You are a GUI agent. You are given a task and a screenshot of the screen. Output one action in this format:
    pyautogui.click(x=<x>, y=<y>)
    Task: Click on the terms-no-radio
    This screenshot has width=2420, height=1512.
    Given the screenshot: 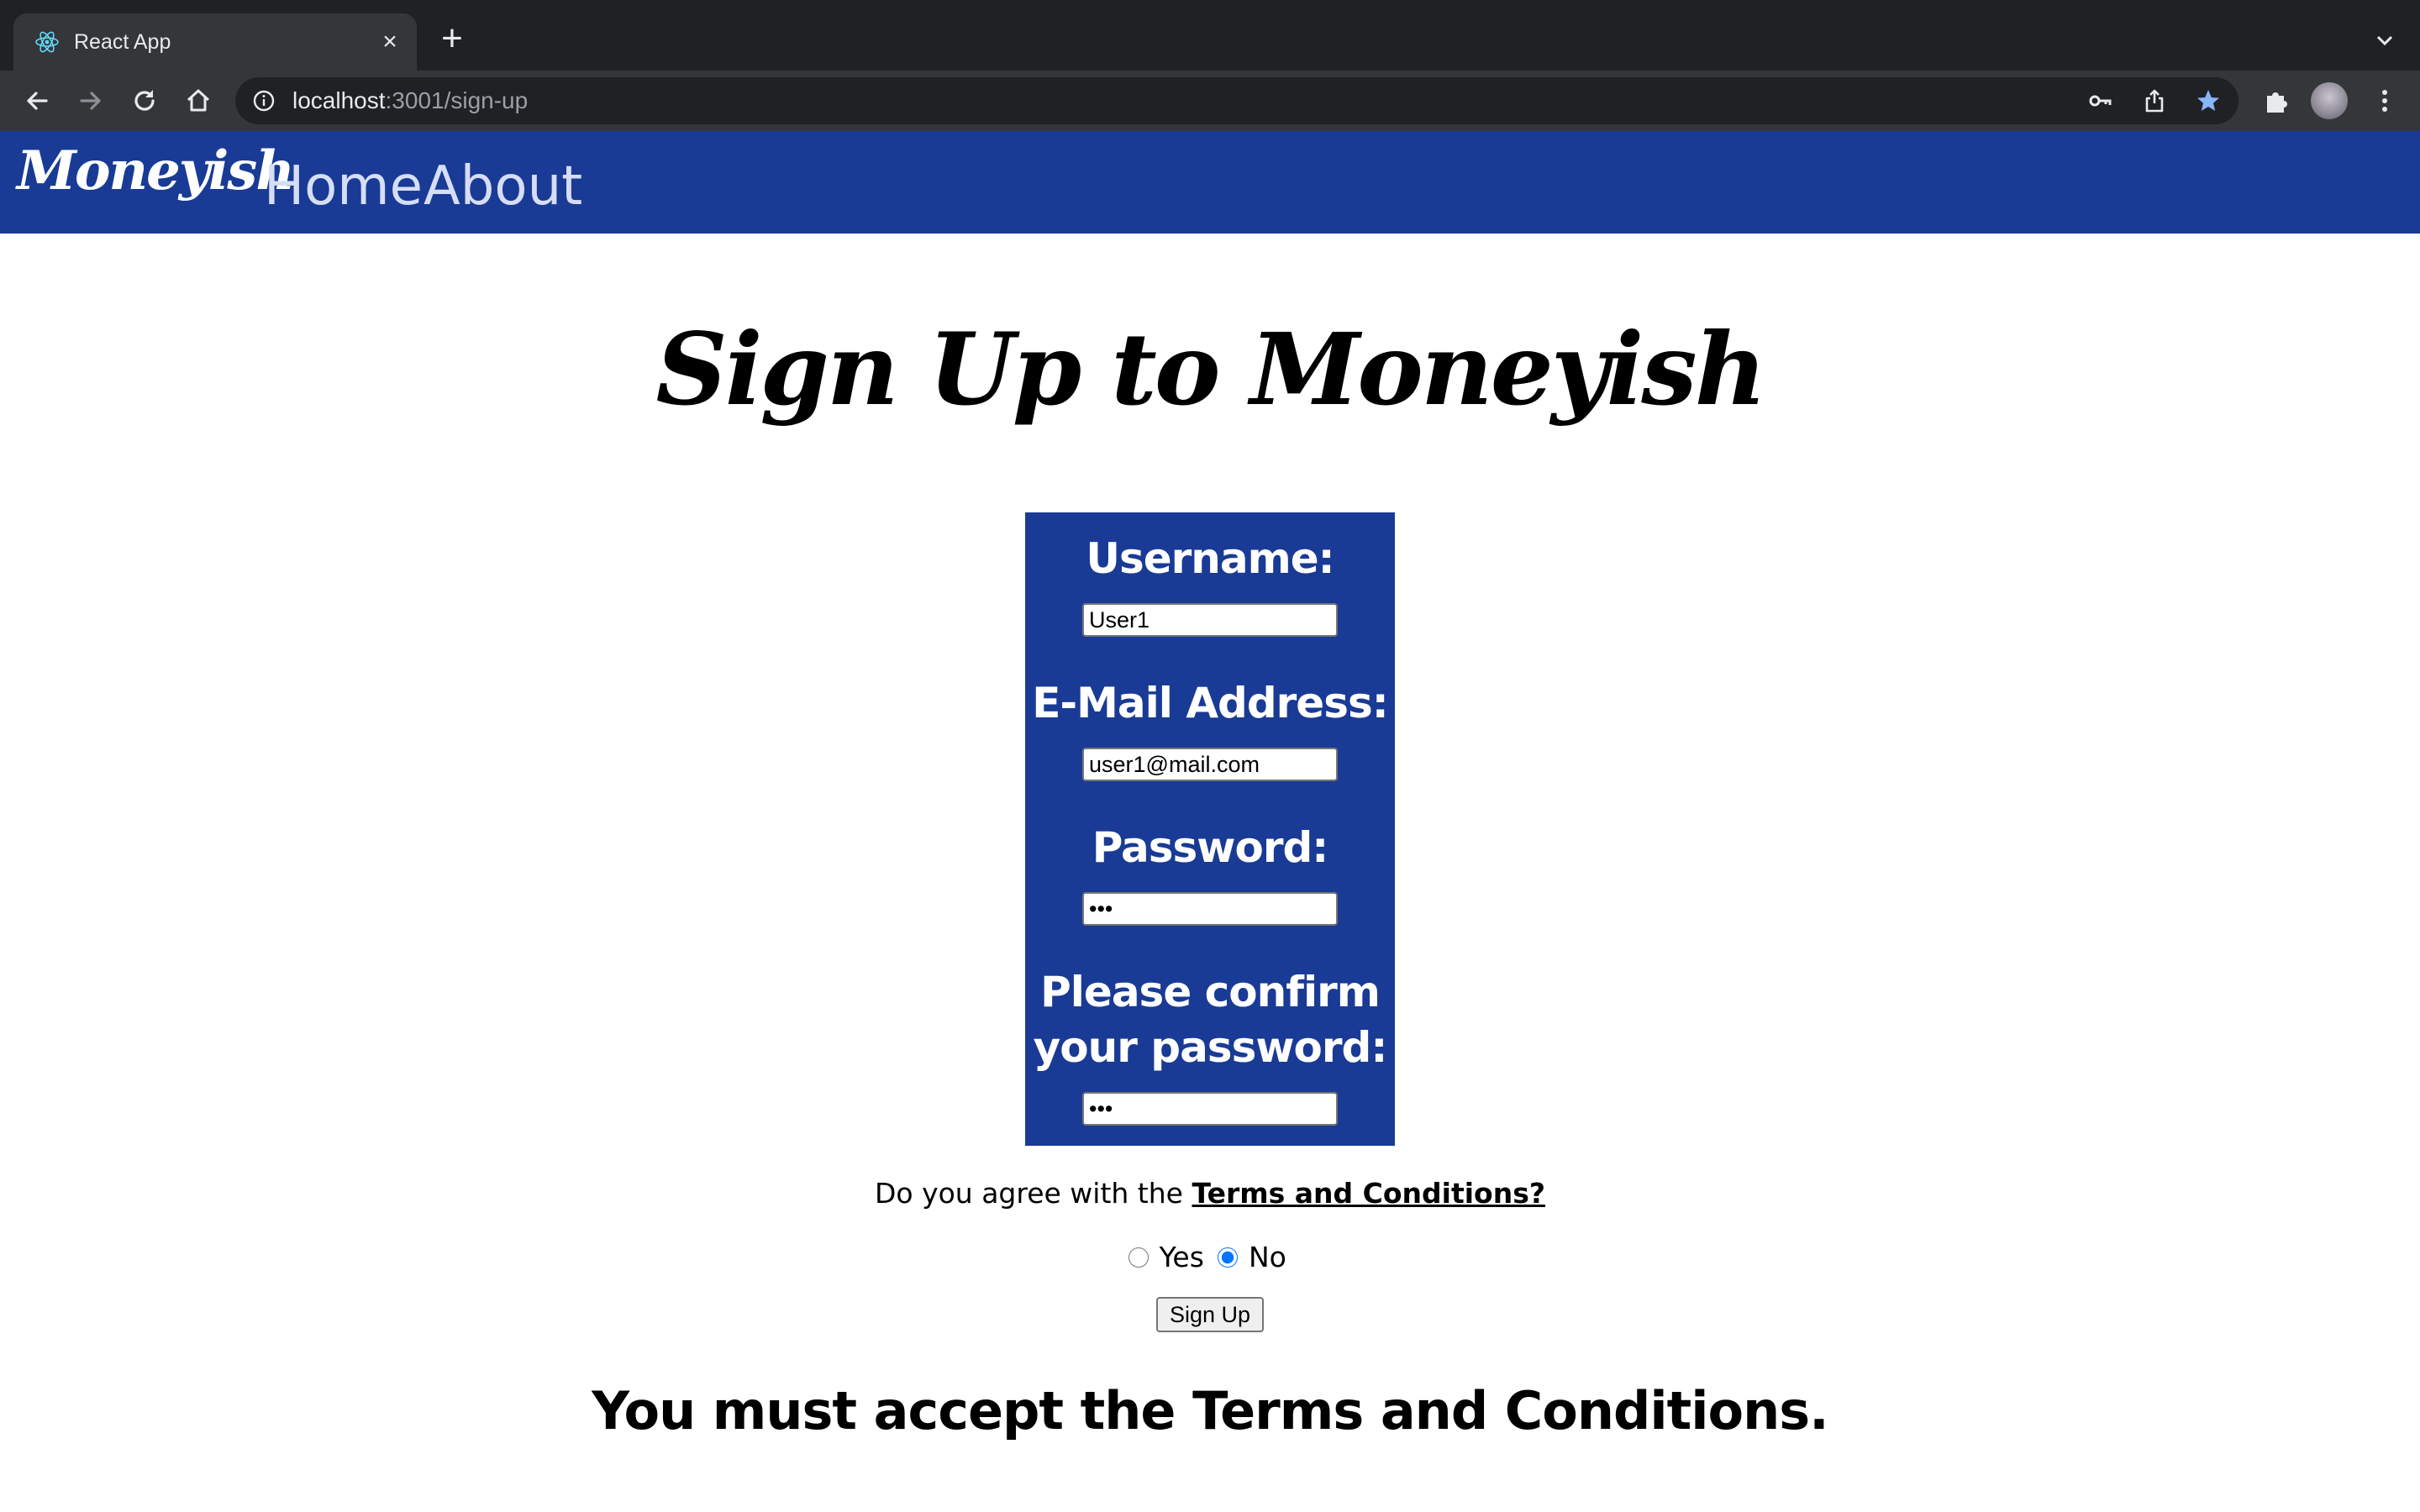 What is the action you would take?
    pyautogui.click(x=1228, y=1257)
    